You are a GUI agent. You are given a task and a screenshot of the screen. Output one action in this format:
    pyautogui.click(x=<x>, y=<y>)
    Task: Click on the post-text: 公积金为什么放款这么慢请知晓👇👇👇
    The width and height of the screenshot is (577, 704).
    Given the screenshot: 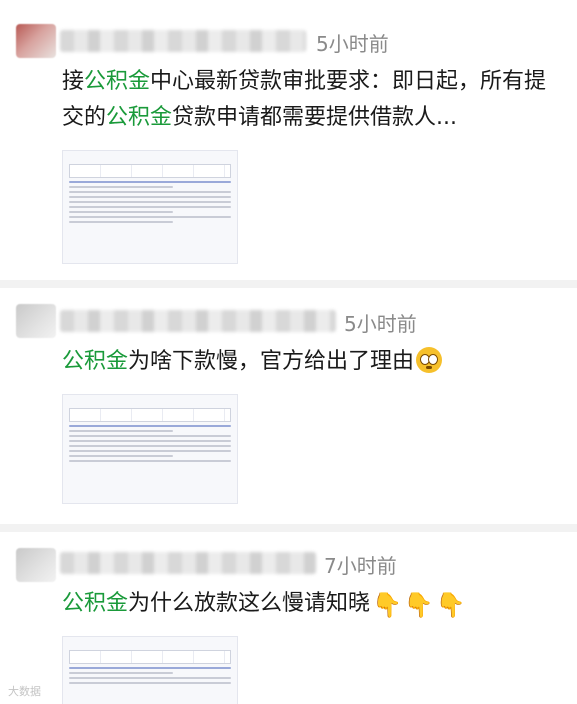 What is the action you would take?
    pyautogui.click(x=312, y=604)
    